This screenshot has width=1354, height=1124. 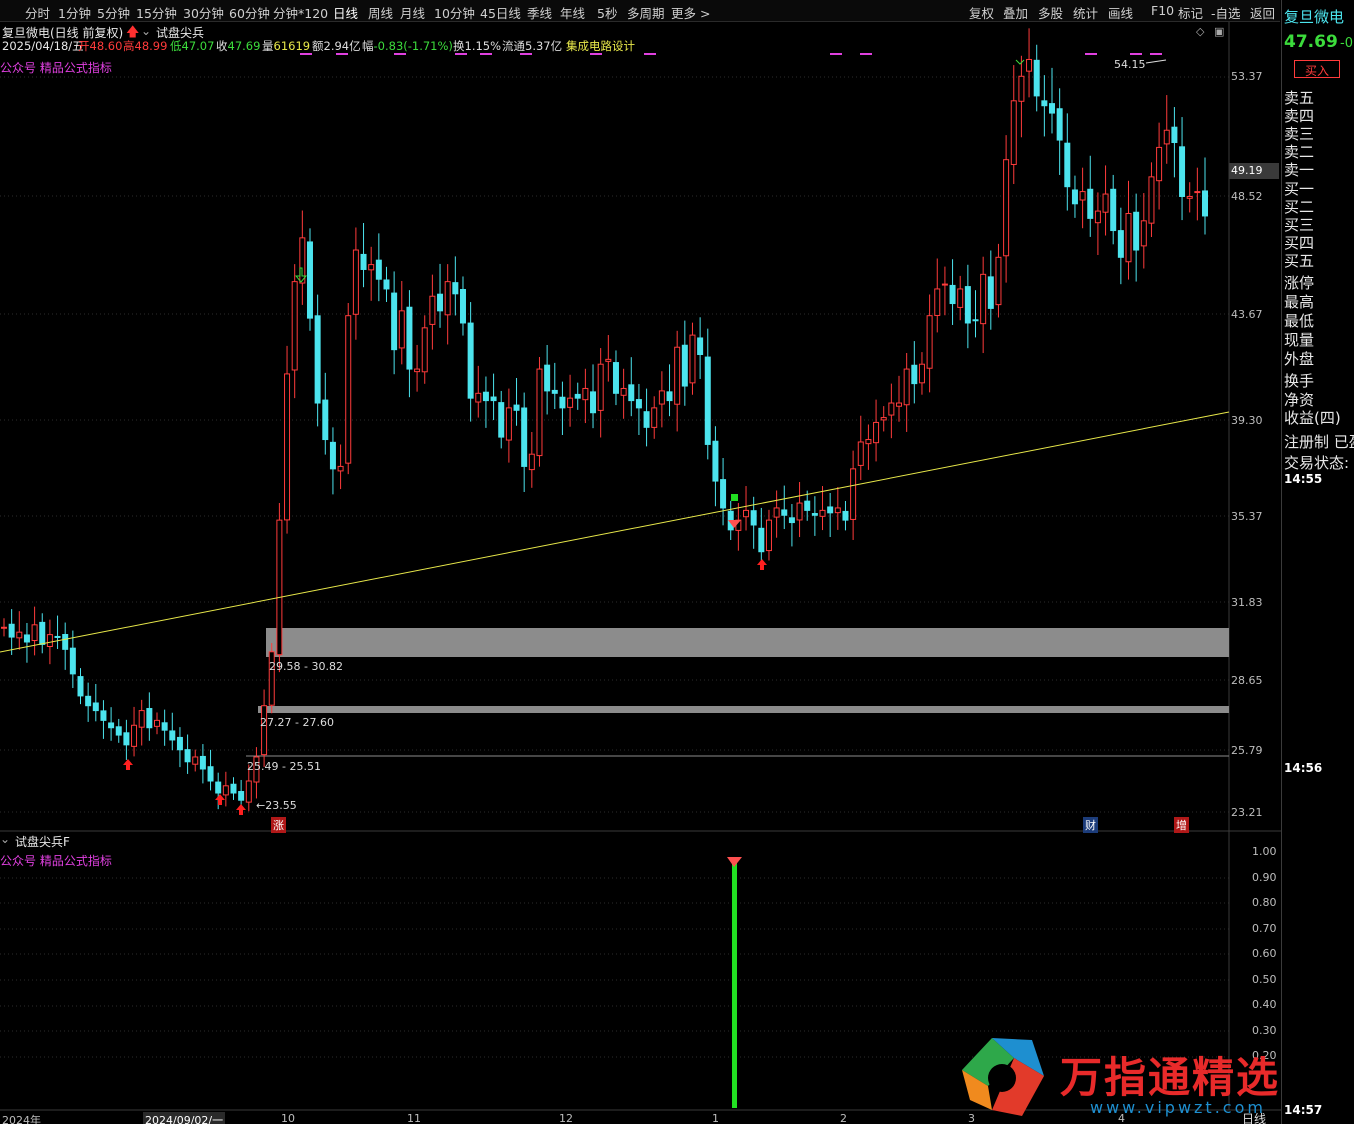 I want to click on event-cai-badge: 财, so click(x=1090, y=825).